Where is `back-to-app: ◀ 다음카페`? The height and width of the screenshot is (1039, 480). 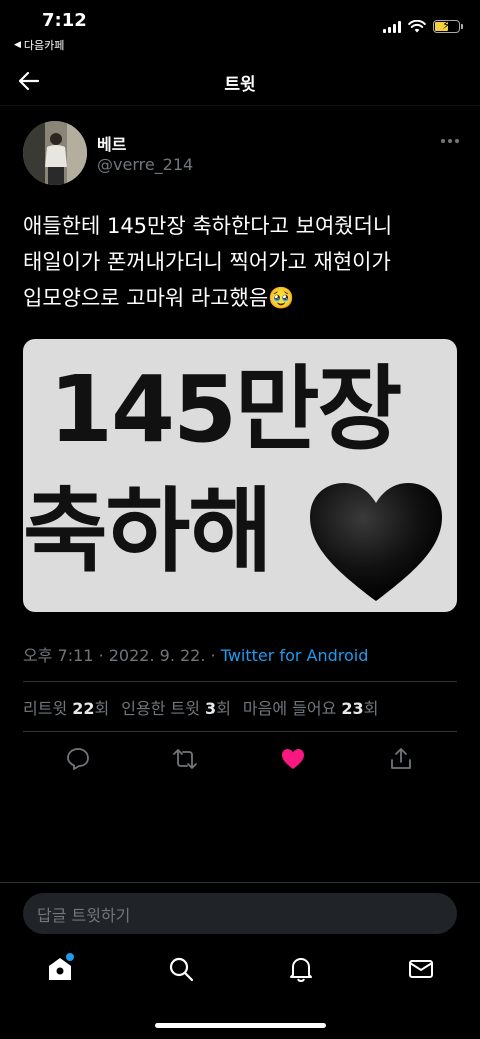 back-to-app: ◀ 다음카페 is located at coordinates (39, 45).